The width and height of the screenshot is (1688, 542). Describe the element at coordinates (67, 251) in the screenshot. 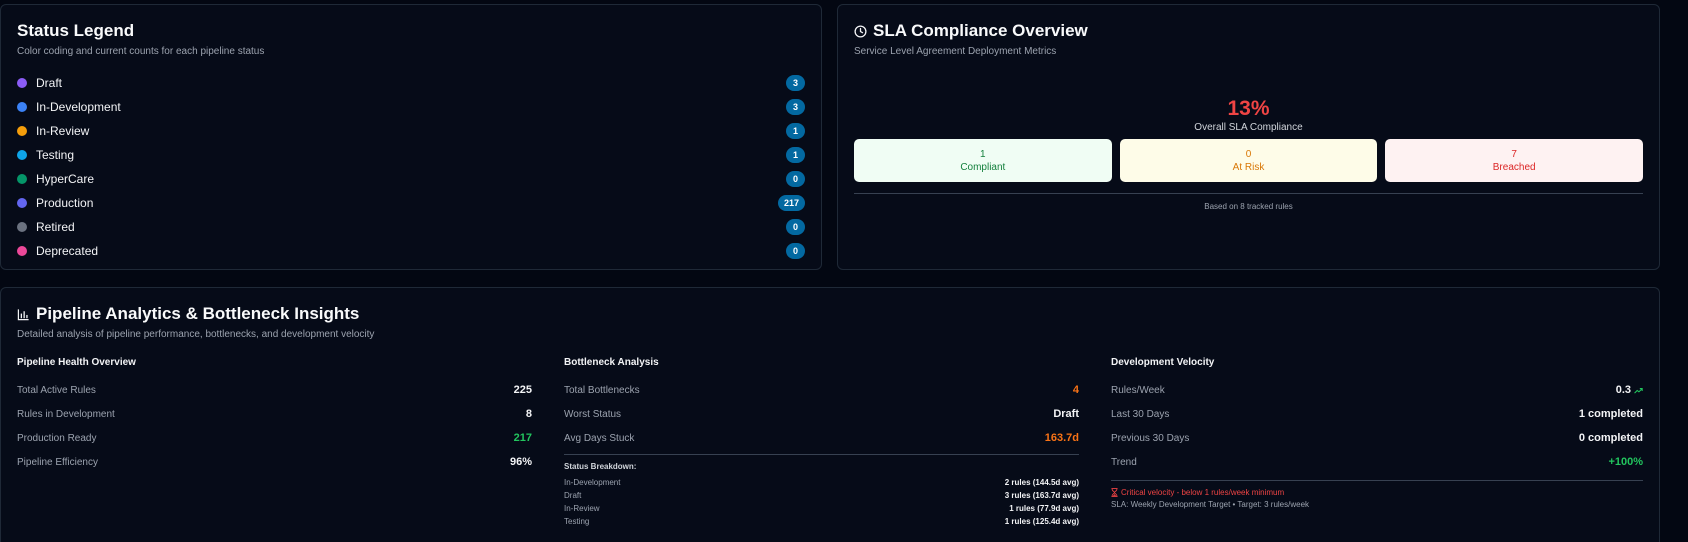

I see `legend-item-label: Deprecated` at that location.